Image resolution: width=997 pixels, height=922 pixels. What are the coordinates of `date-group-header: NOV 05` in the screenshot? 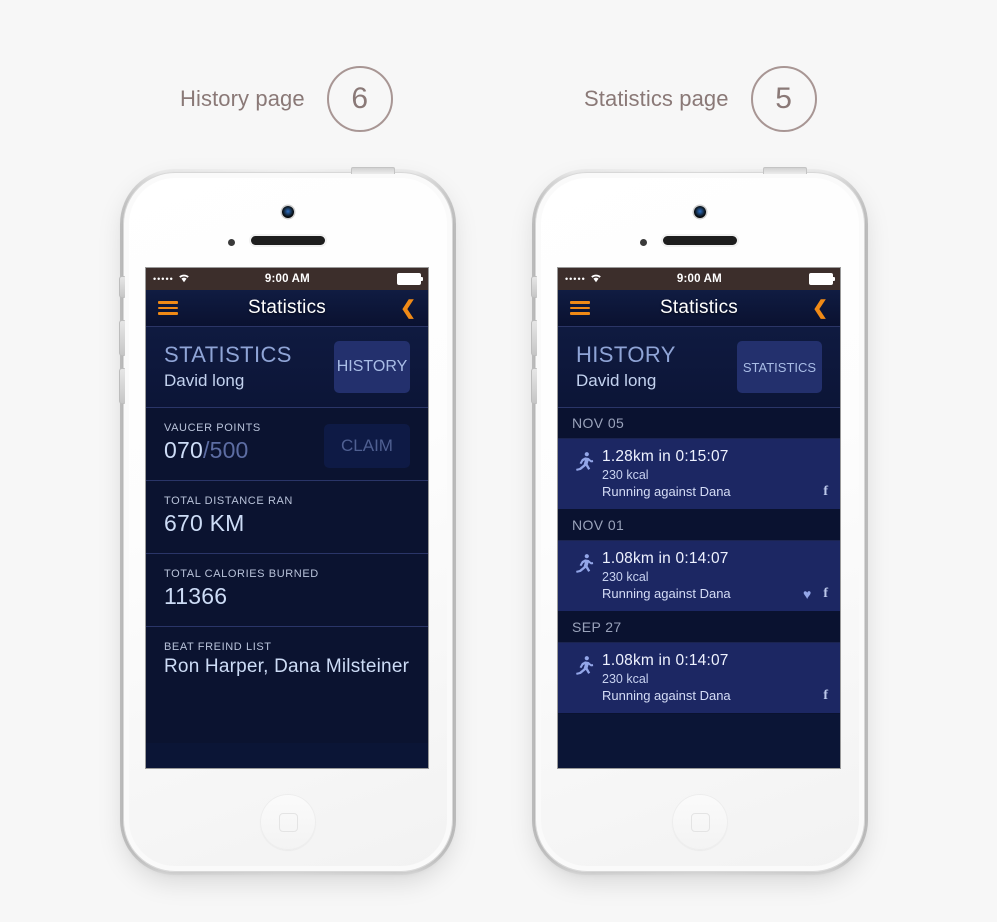 It's located at (699, 423).